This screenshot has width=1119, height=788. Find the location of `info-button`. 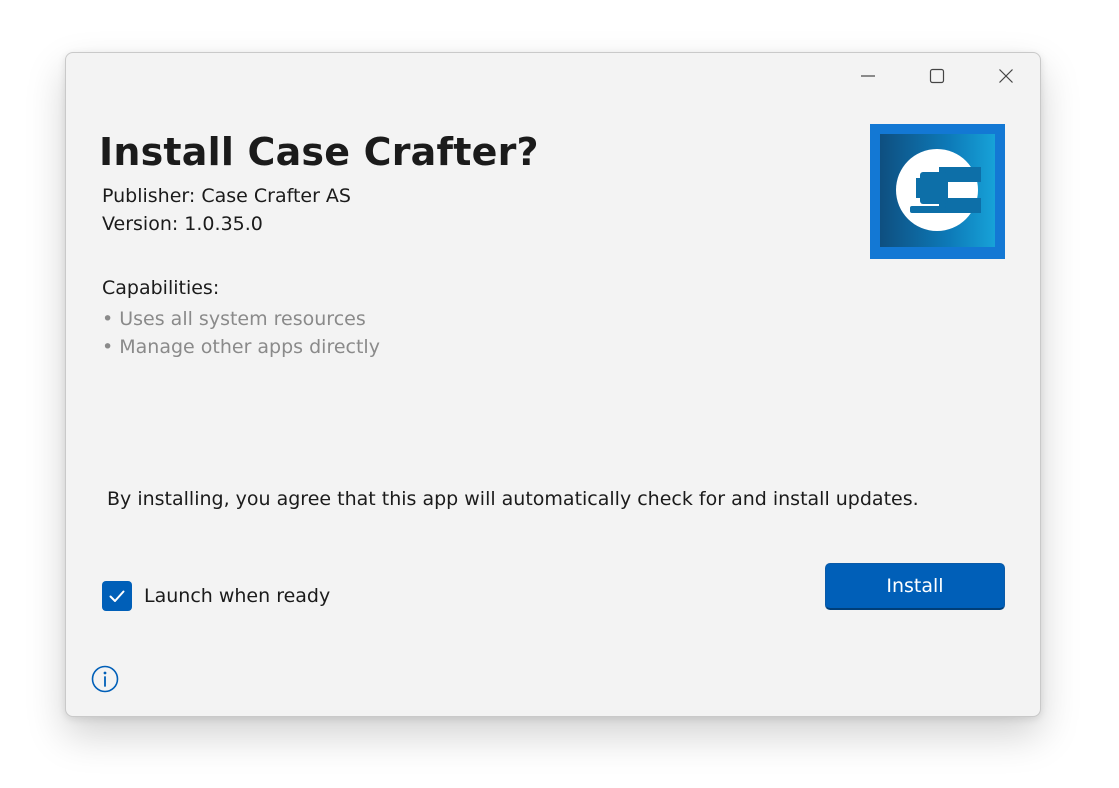

info-button is located at coordinates (105, 679).